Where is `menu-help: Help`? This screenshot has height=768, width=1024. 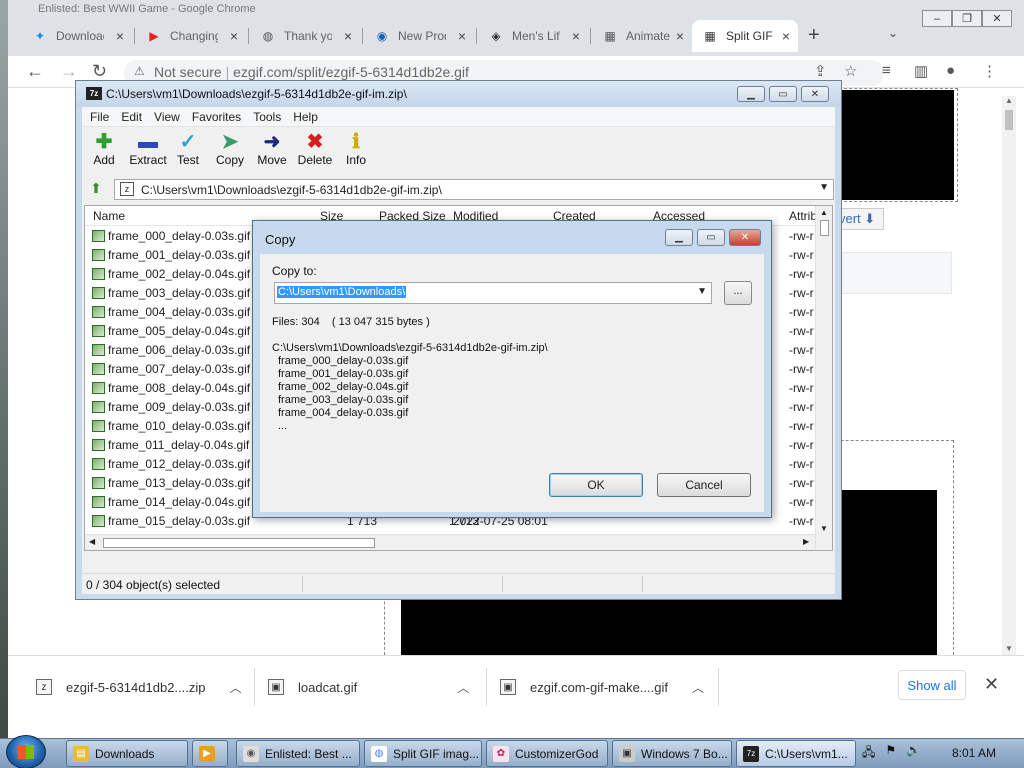
menu-help: Help is located at coordinates (305, 116).